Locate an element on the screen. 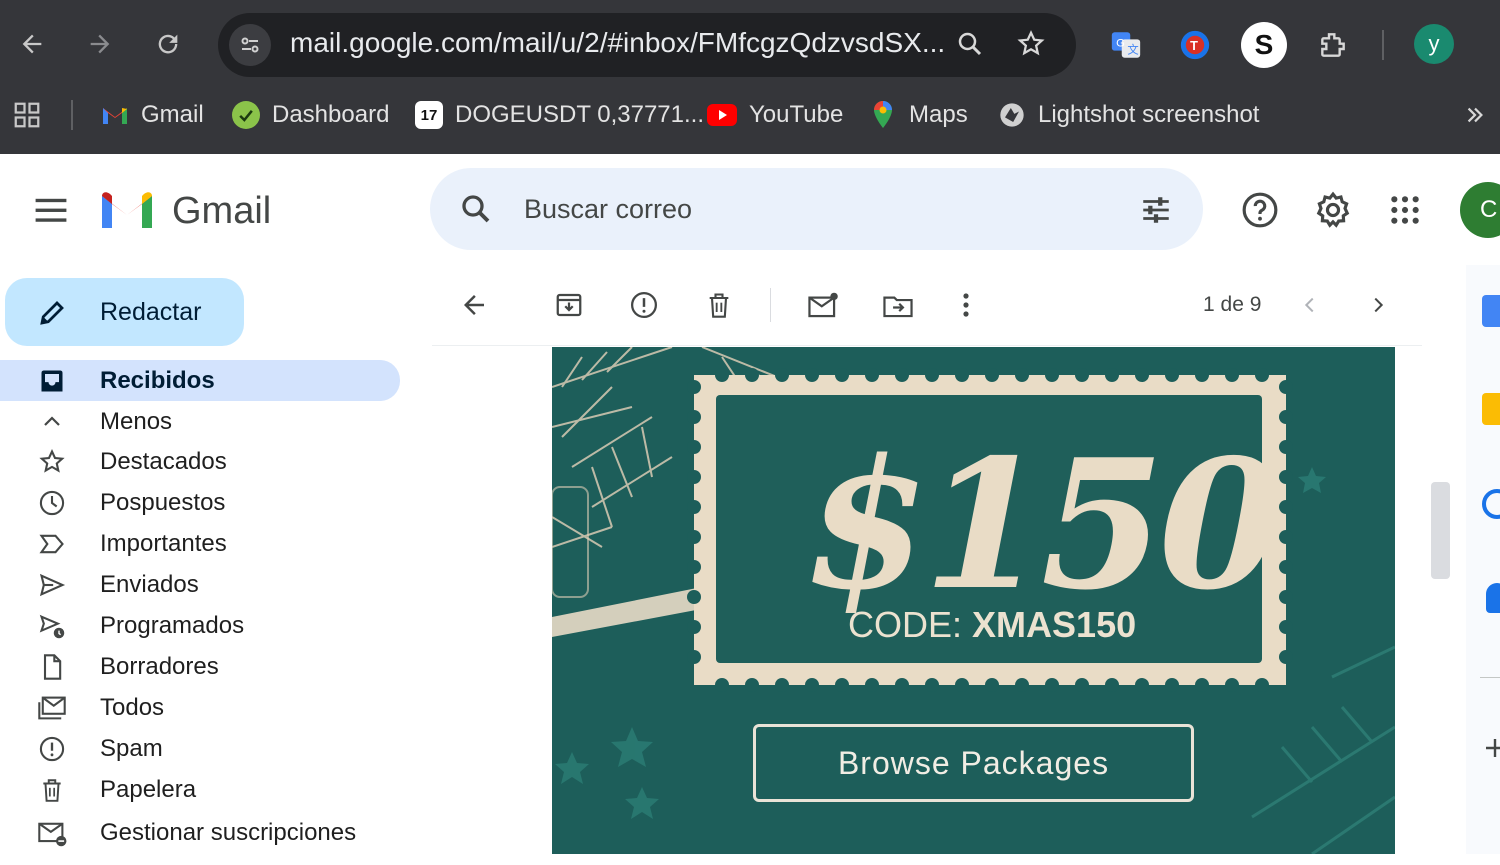 The image size is (1500, 865). add-addon-icon is located at coordinates (1492, 748).